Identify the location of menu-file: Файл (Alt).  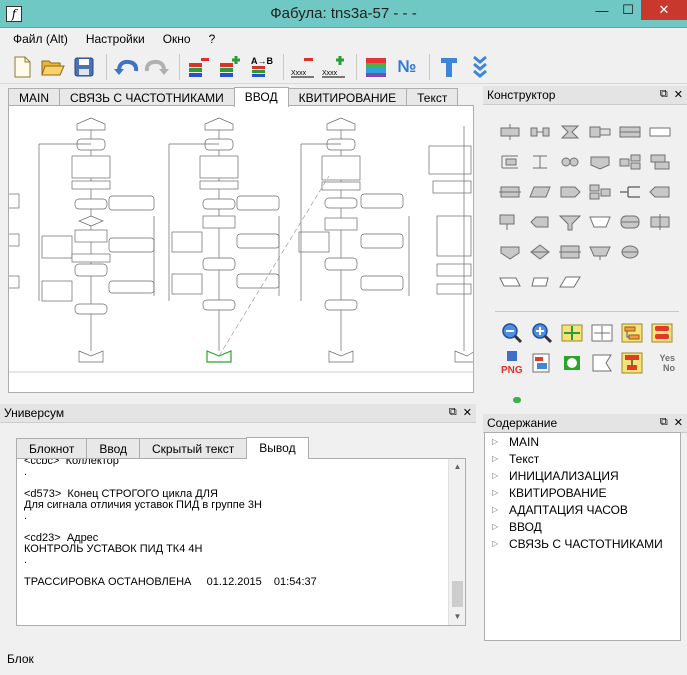
(40, 39).